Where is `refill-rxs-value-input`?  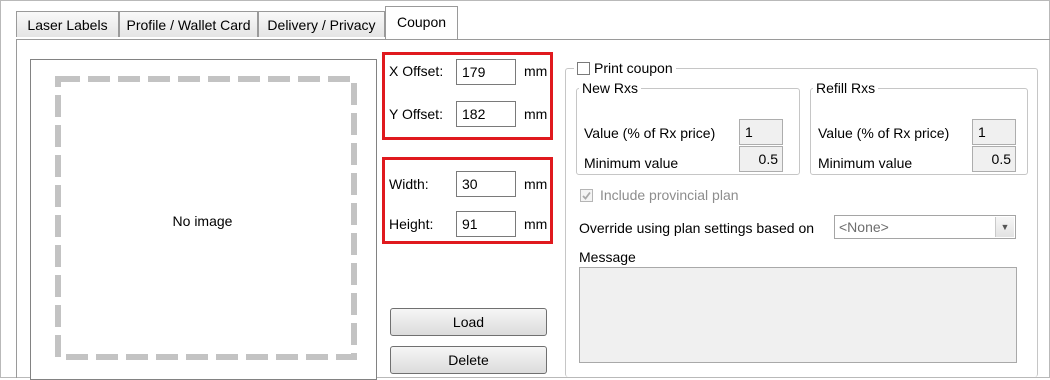 refill-rxs-value-input is located at coordinates (994, 132).